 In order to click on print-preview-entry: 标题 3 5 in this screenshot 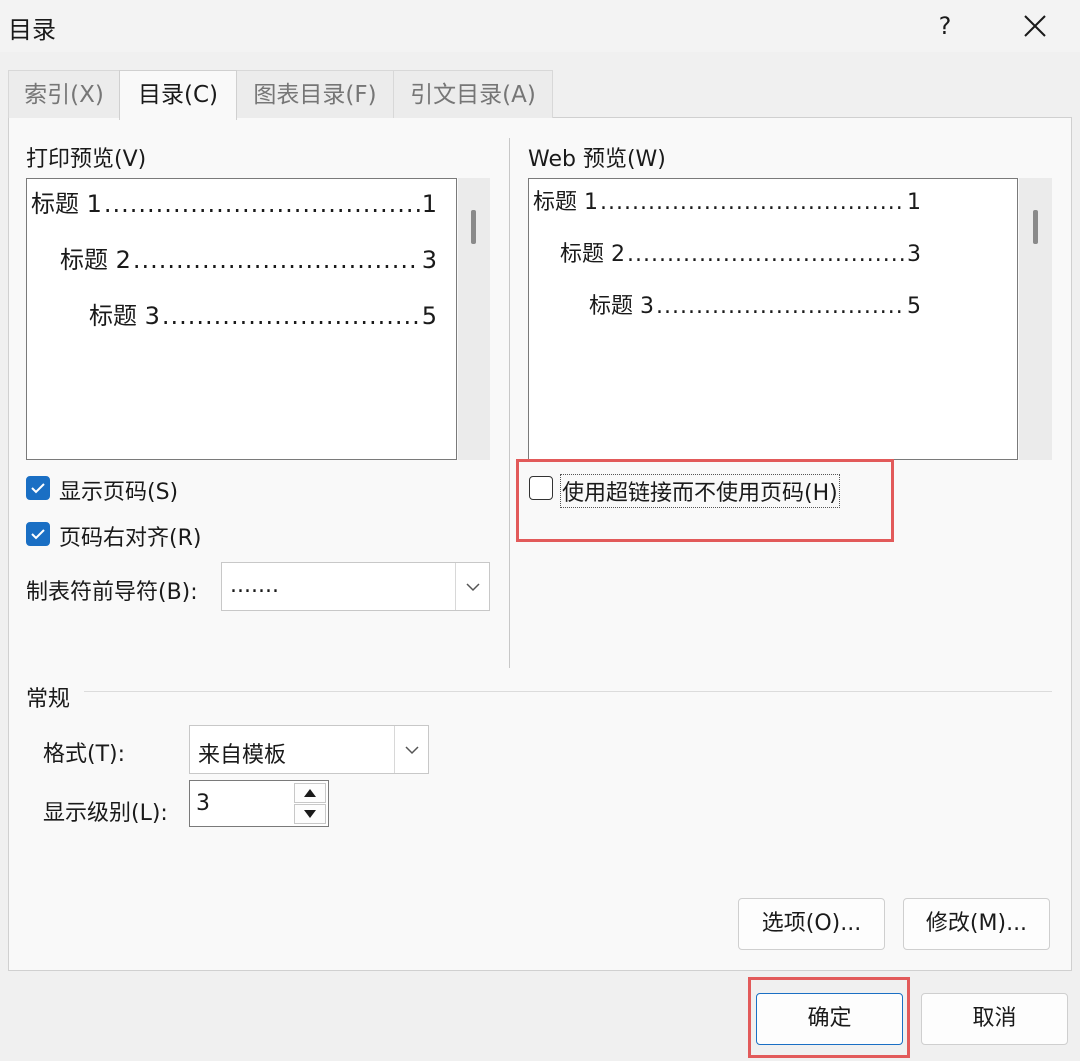, I will do `click(263, 313)`.